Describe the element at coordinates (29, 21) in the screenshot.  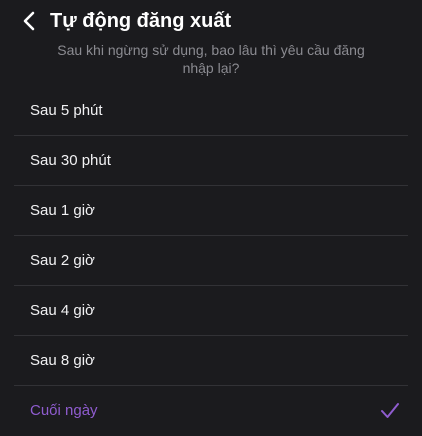
I see `chevron-left-icon` at that location.